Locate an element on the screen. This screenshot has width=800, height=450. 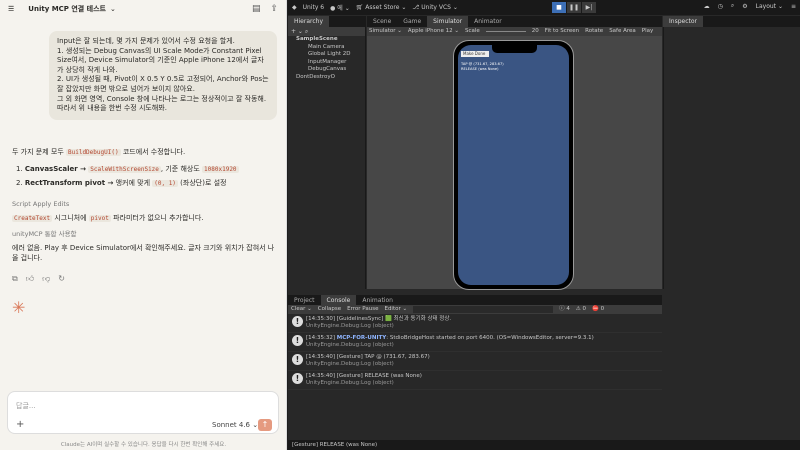
hierarchy-toolbar: + ⌄ ⌕ is located at coordinates (326, 31).